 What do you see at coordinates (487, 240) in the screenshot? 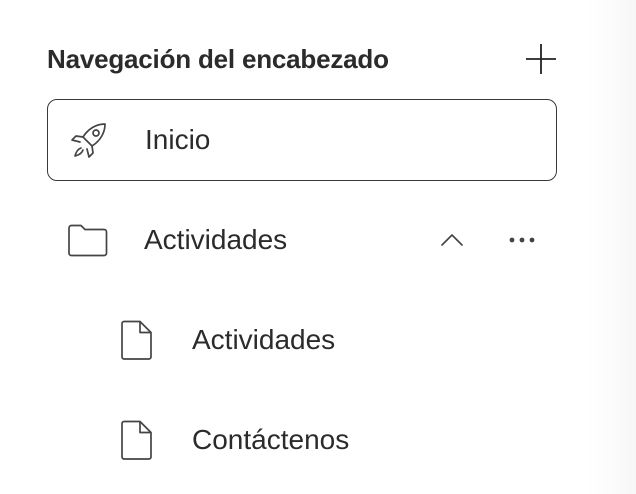
I see `item-actions` at bounding box center [487, 240].